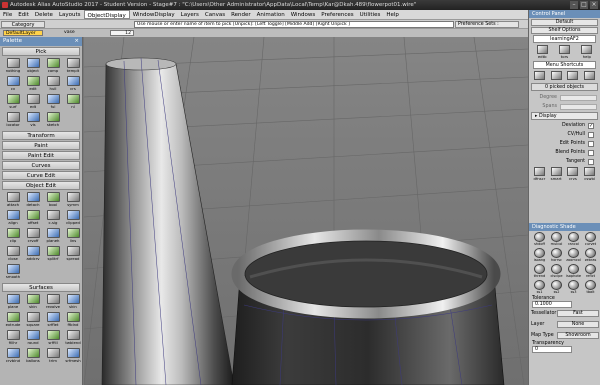 The height and width of the screenshot is (385, 600). I want to click on maptype-dropdown: Showroom, so click(578, 335).